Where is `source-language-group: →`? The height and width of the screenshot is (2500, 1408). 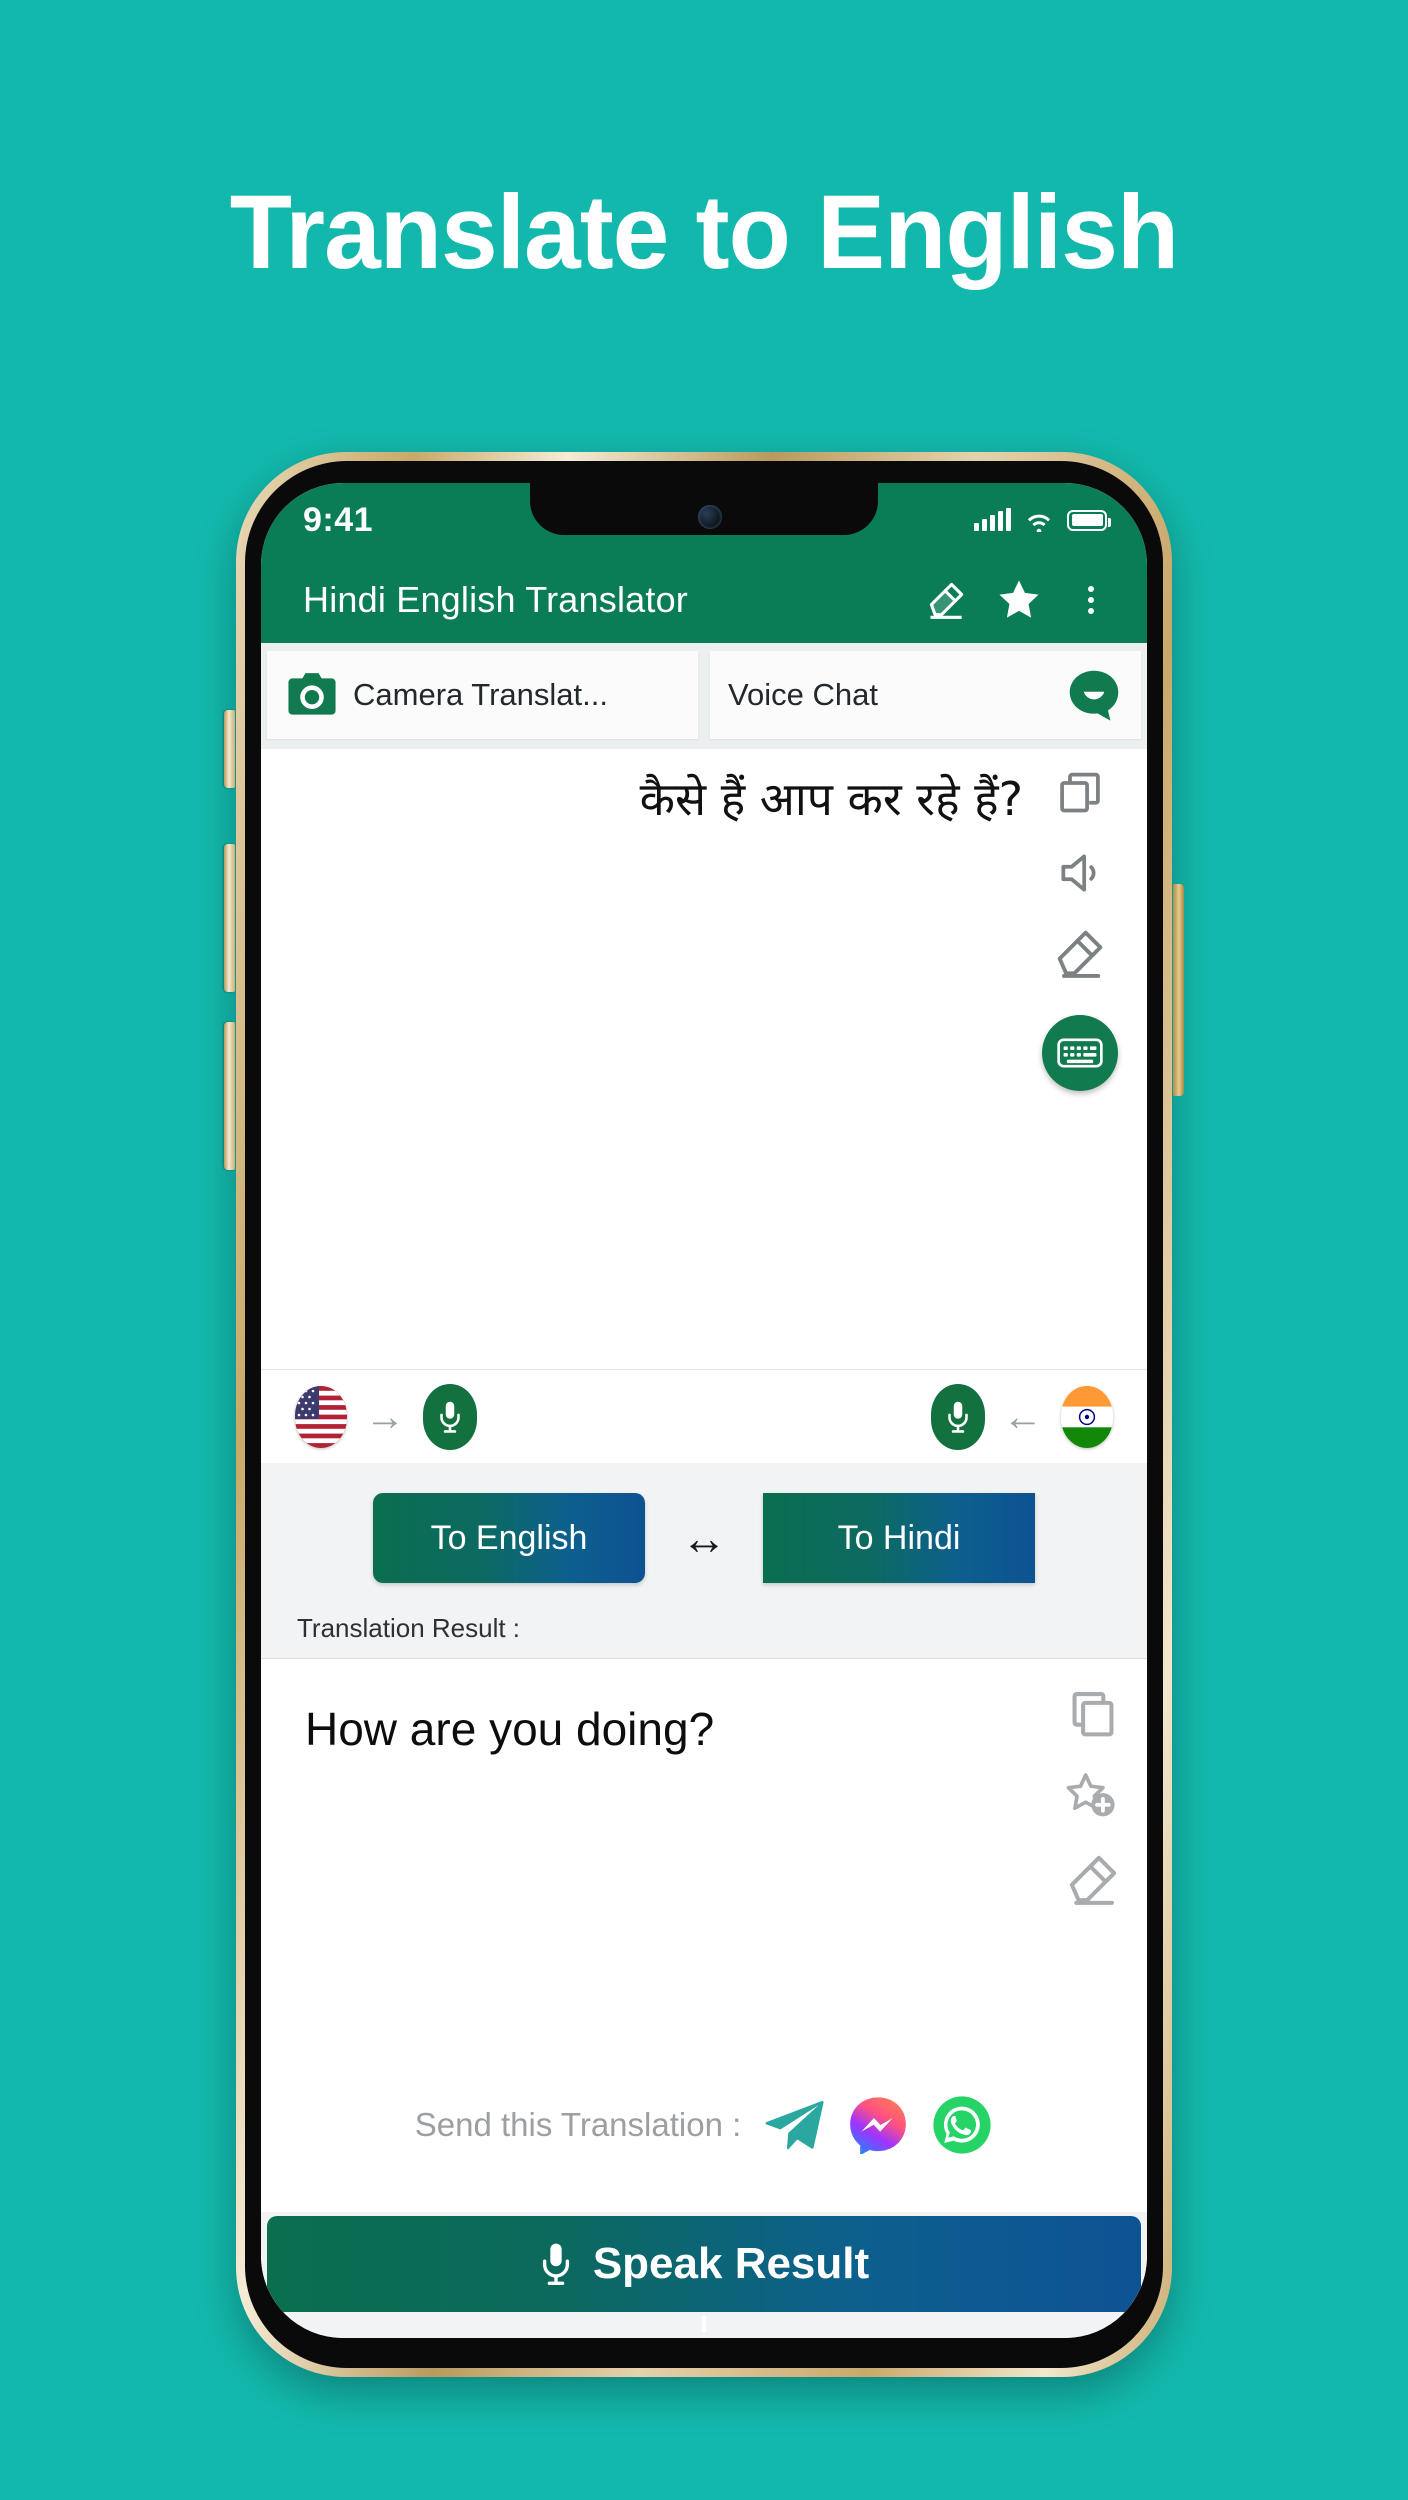 source-language-group: → is located at coordinates (386, 1416).